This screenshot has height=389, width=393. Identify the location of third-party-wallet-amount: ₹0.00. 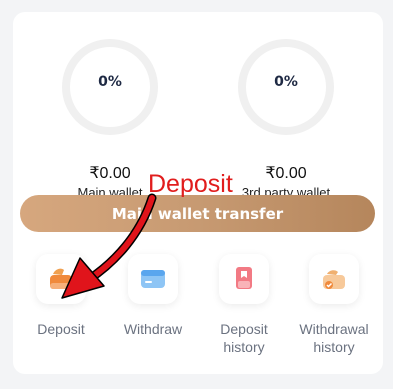
(286, 173).